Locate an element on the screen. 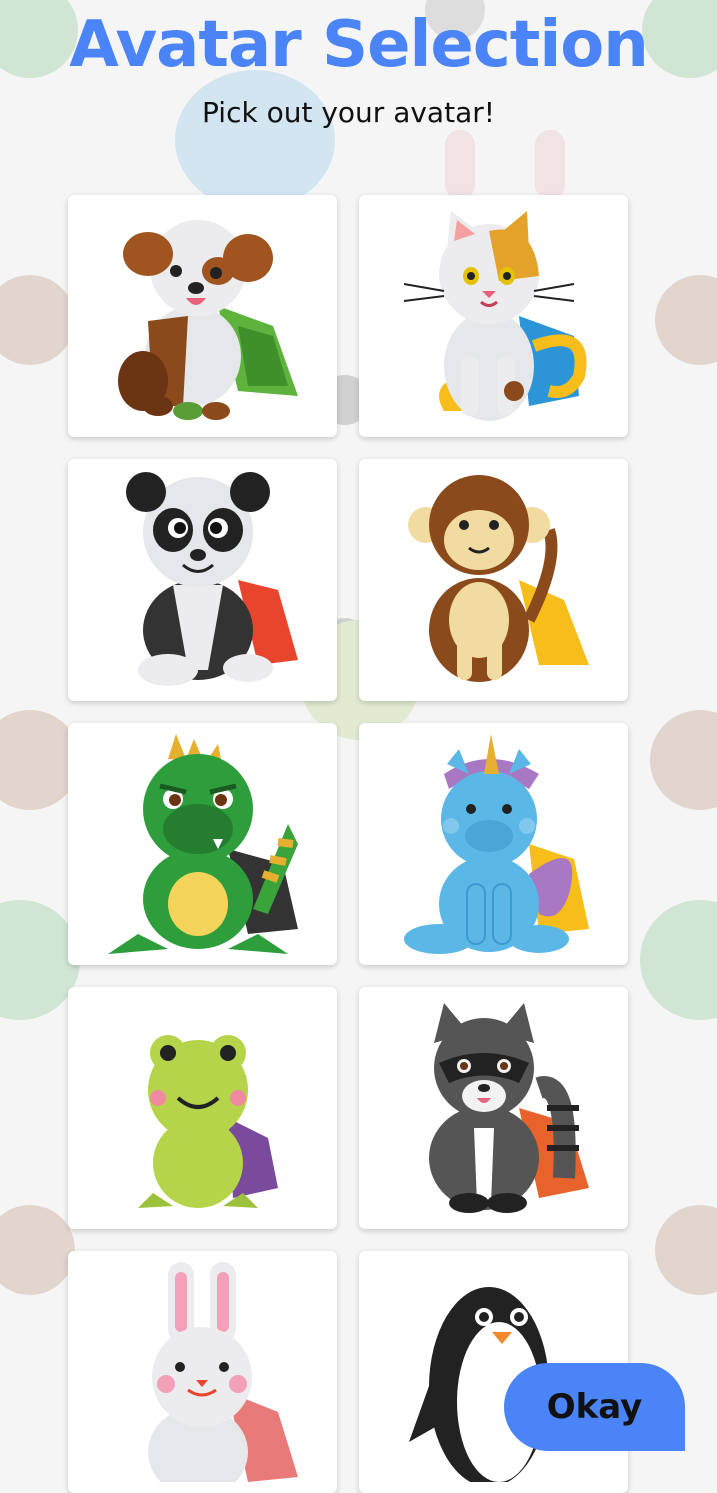 Image resolution: width=717 pixels, height=1493 pixels. avatar-card-frog is located at coordinates (202, 1108).